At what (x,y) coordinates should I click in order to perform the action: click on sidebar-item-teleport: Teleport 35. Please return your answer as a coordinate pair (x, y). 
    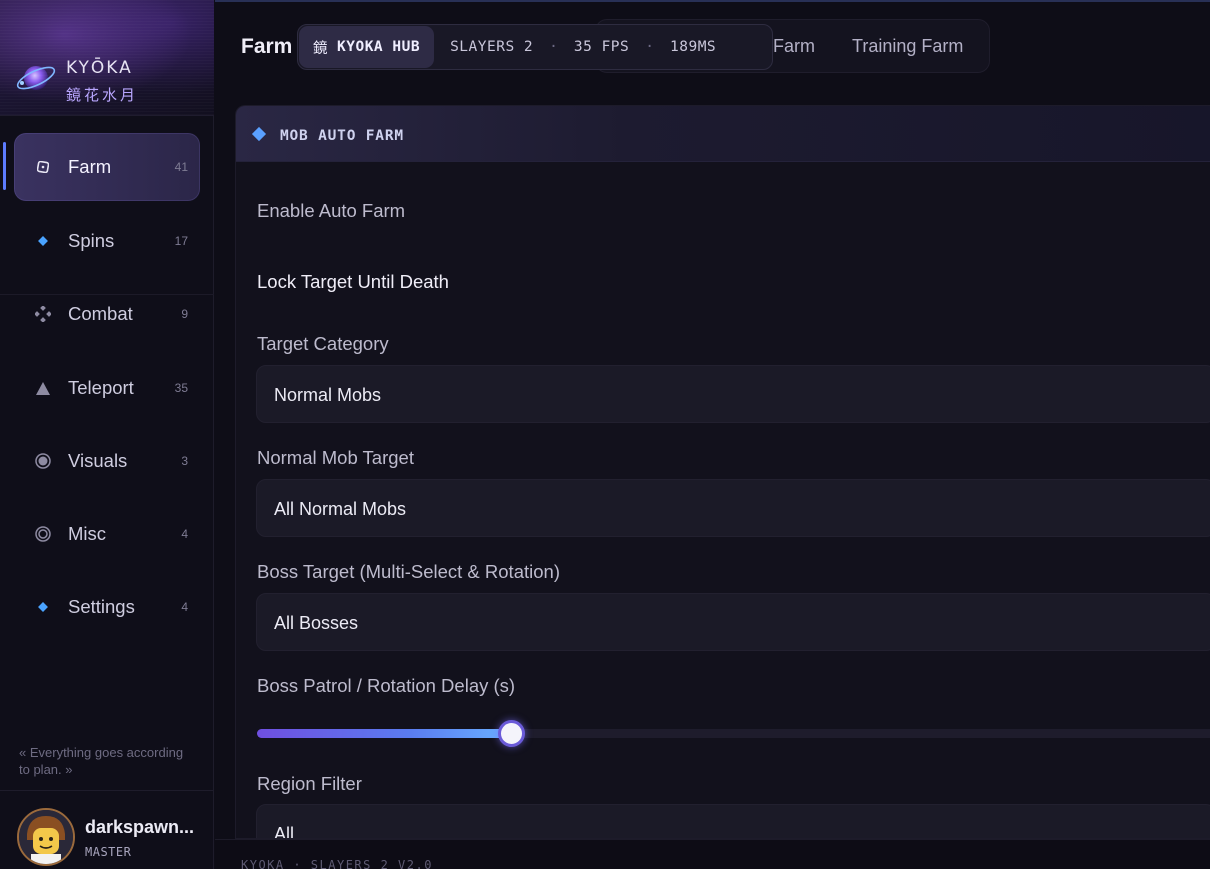
    Looking at the image, I should click on (107, 388).